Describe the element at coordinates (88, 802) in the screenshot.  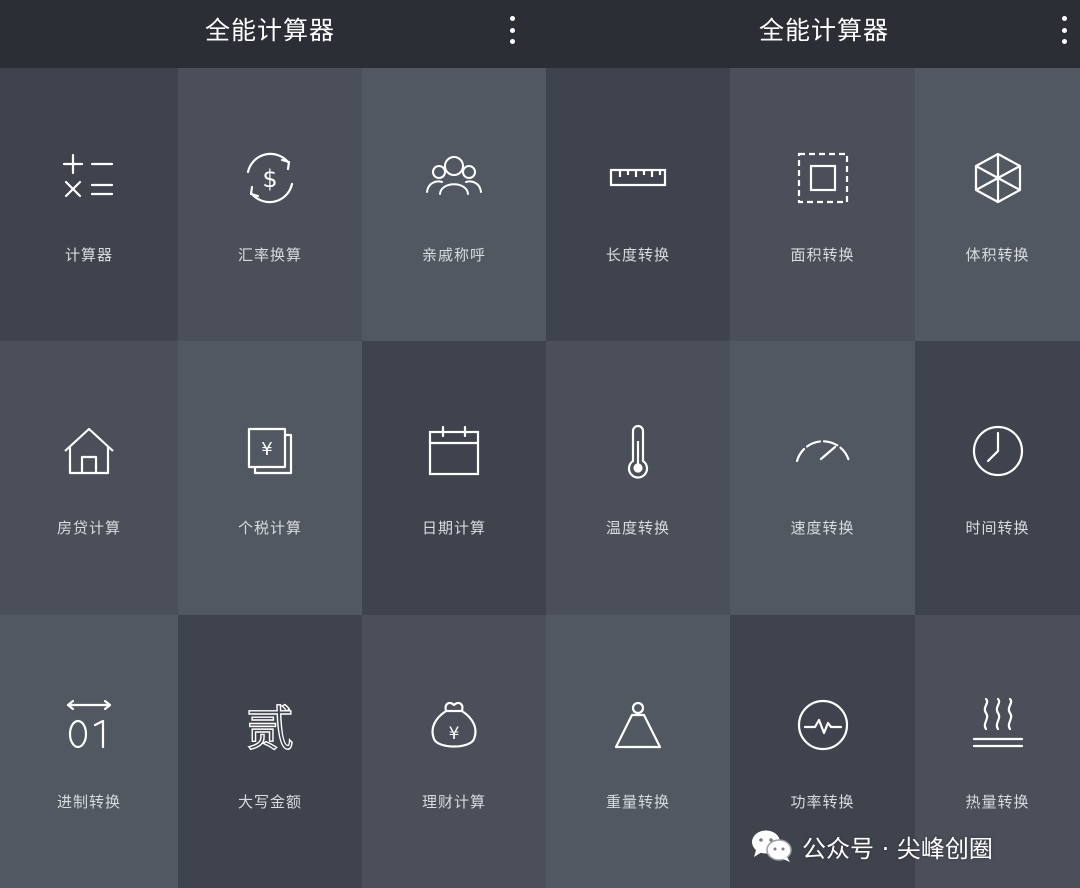
I see `tile-label: 进制转换` at that location.